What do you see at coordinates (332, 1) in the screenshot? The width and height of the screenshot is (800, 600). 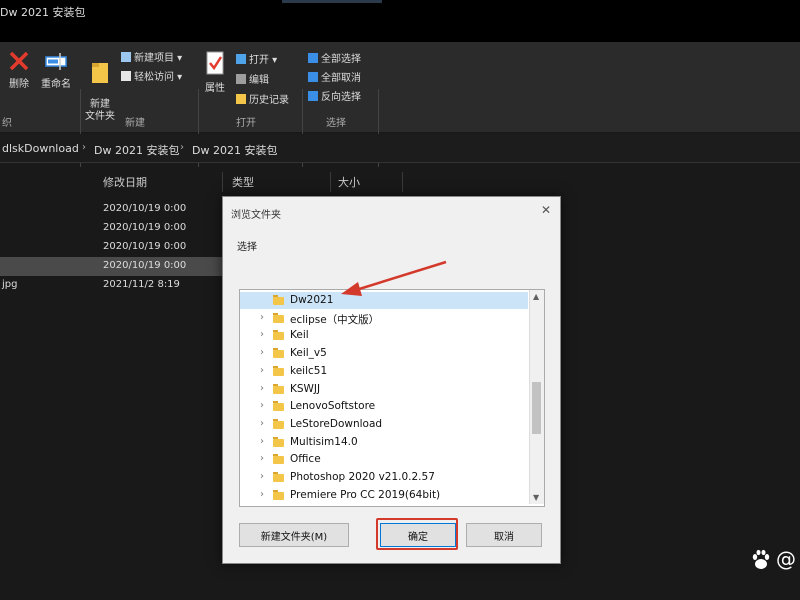 I see `title-bar-accent` at bounding box center [332, 1].